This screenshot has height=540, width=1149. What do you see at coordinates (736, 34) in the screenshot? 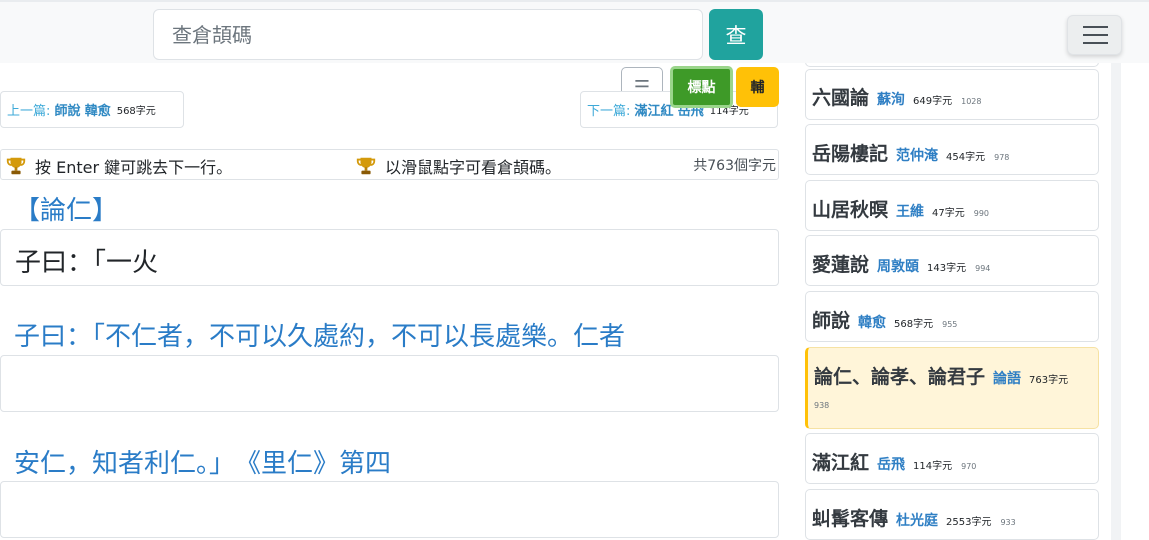
I see `search-button: 查` at bounding box center [736, 34].